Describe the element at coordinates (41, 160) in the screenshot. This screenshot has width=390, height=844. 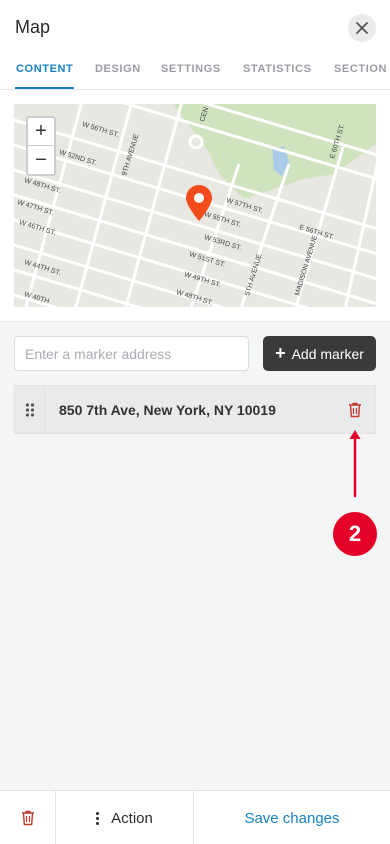
I see `zoom-out-button: −` at that location.